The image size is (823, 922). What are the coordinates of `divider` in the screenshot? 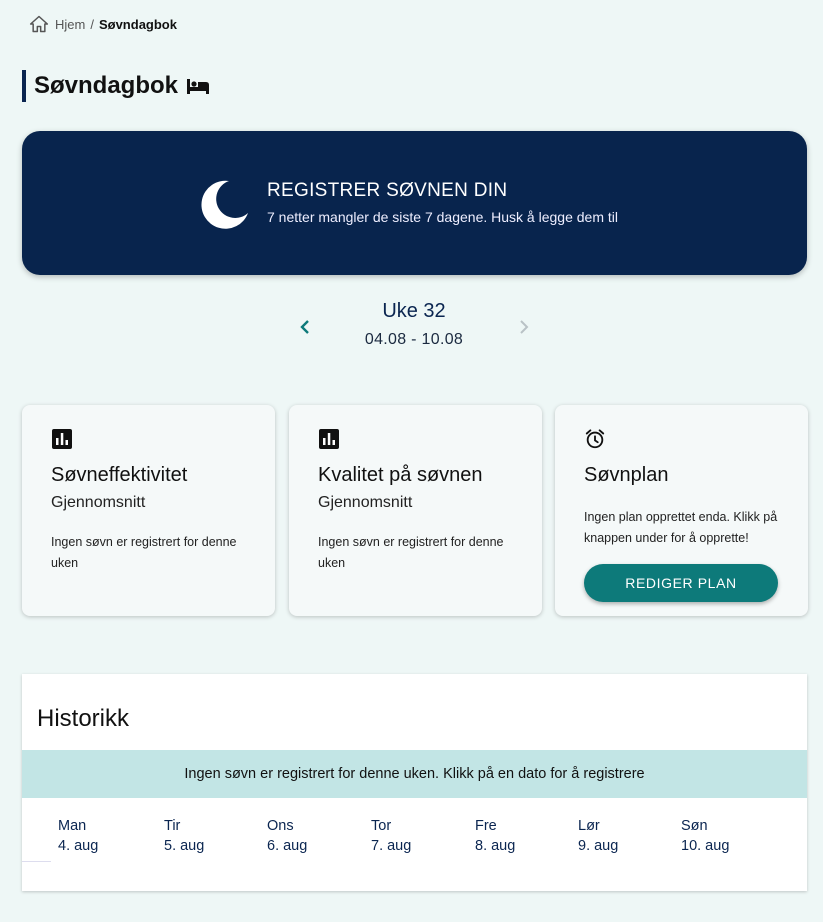 It's located at (36, 861).